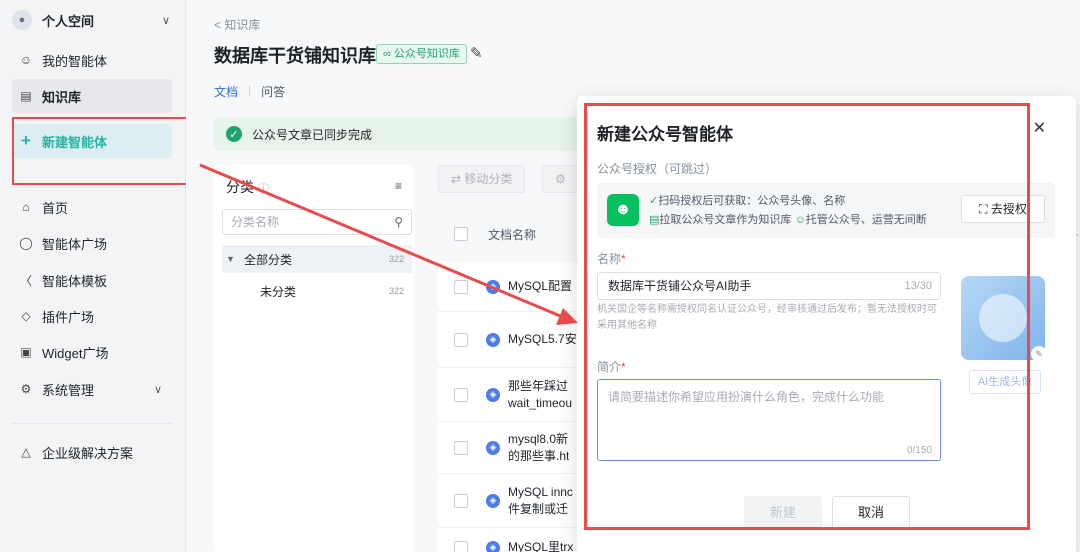  I want to click on toolbar-button-2: ⚙, so click(562, 179).